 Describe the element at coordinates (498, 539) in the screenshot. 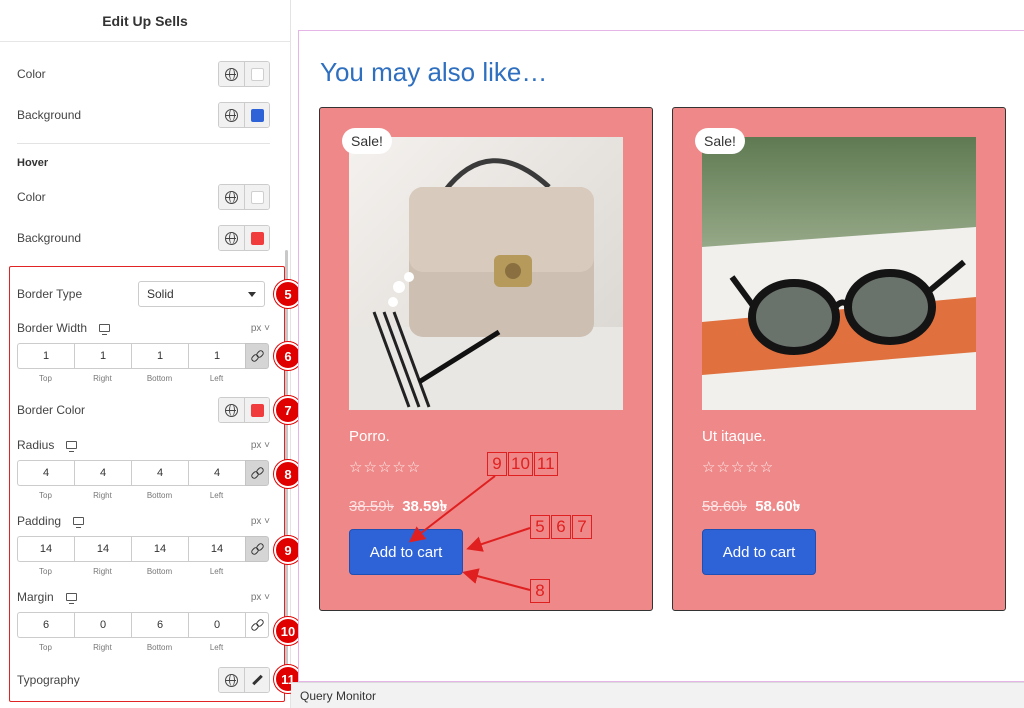

I see `arrow-to-button-border` at that location.